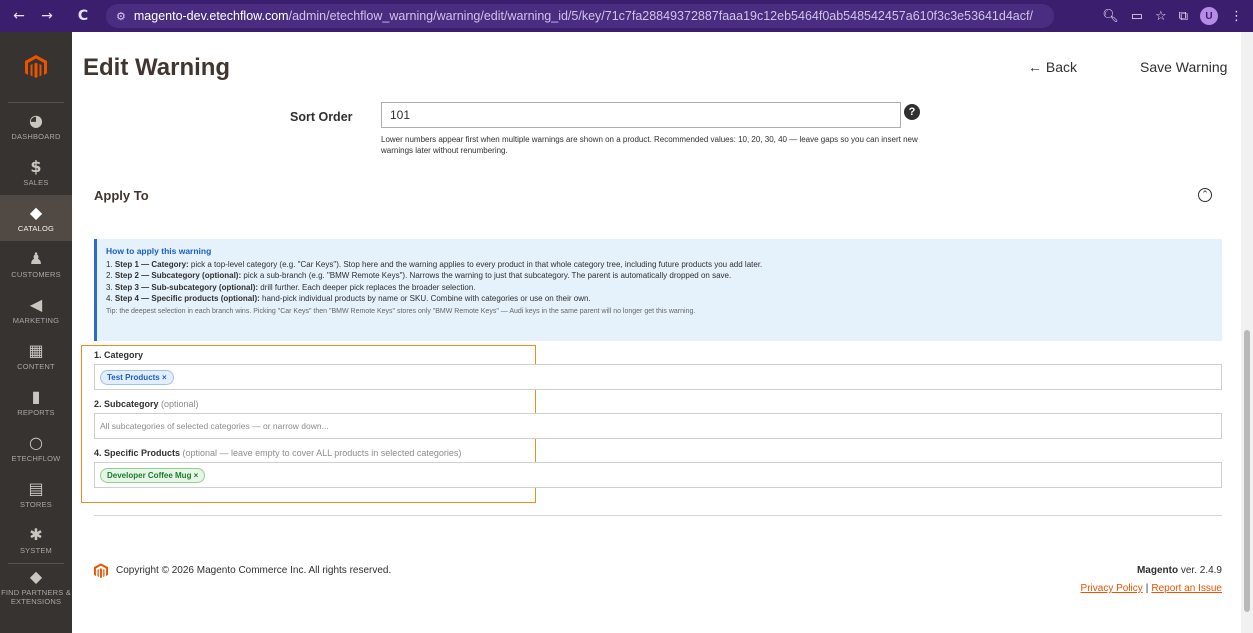 The height and width of the screenshot is (633, 1253). What do you see at coordinates (101, 573) in the screenshot?
I see `footer-magento-logo-icon` at bounding box center [101, 573].